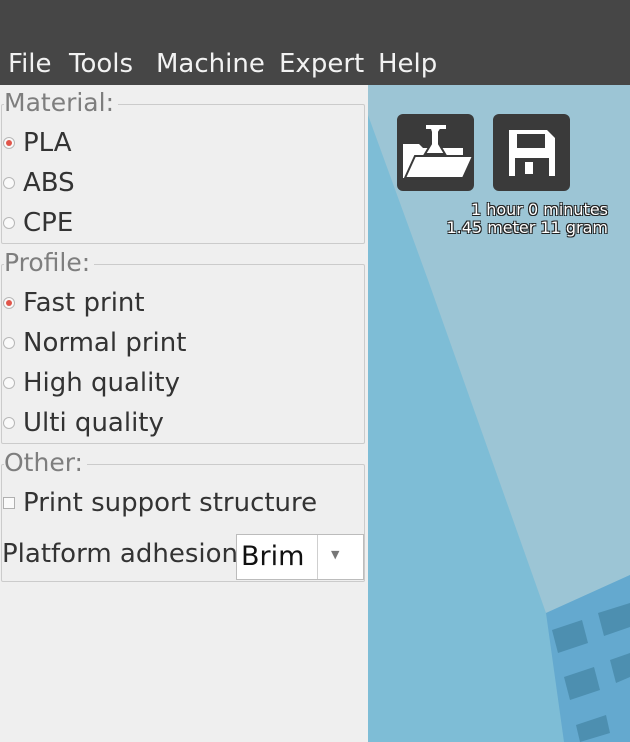 The height and width of the screenshot is (742, 630). Describe the element at coordinates (93, 423) in the screenshot. I see `profile-option-label: Ulti quality` at that location.